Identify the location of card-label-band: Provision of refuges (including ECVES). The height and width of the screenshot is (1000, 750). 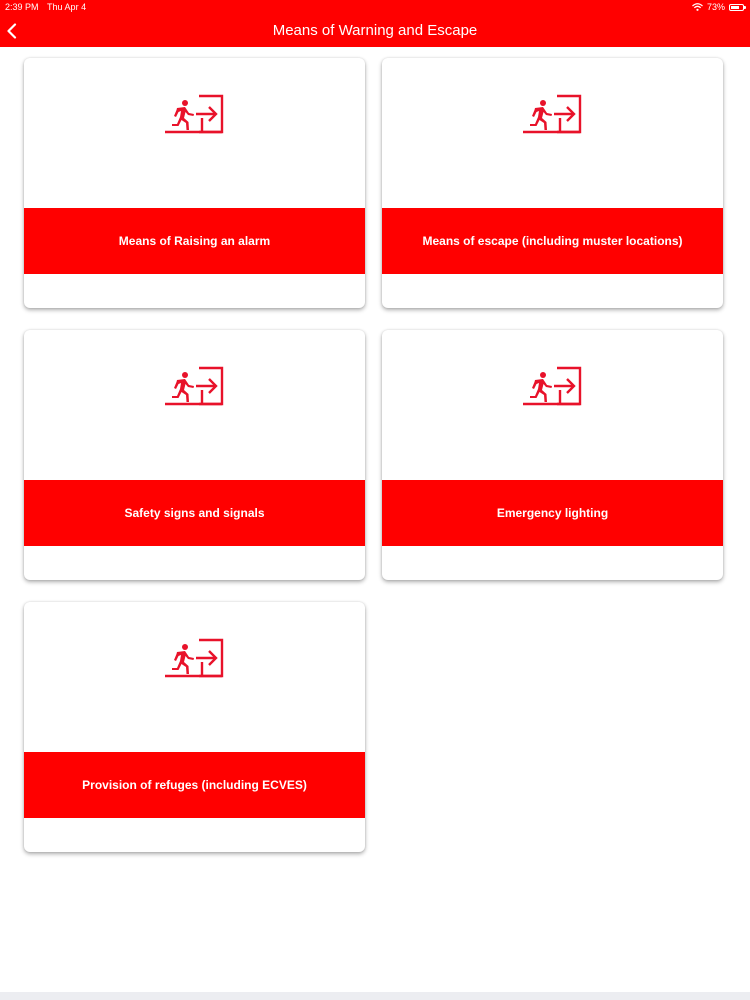
(194, 785).